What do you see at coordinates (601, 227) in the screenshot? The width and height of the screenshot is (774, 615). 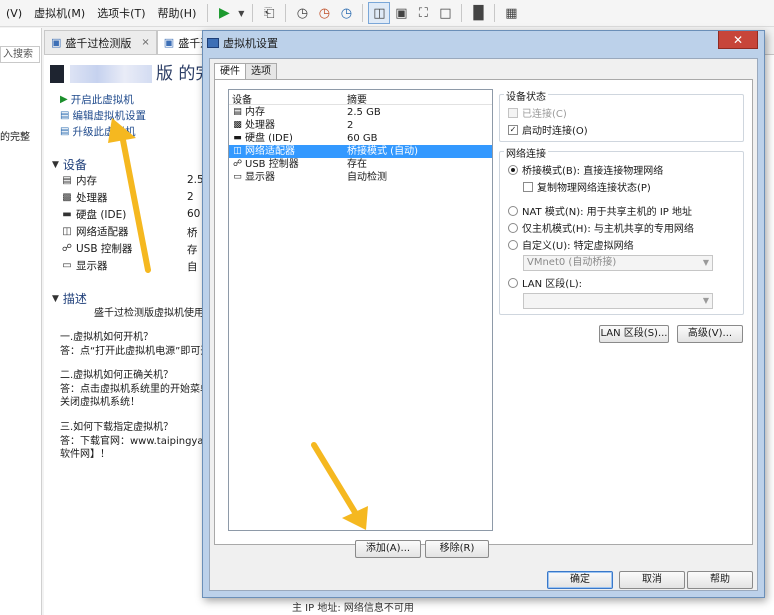 I see `host-only-mode-radio: 仅主机模式(H): 与主机共享的专用网络` at bounding box center [601, 227].